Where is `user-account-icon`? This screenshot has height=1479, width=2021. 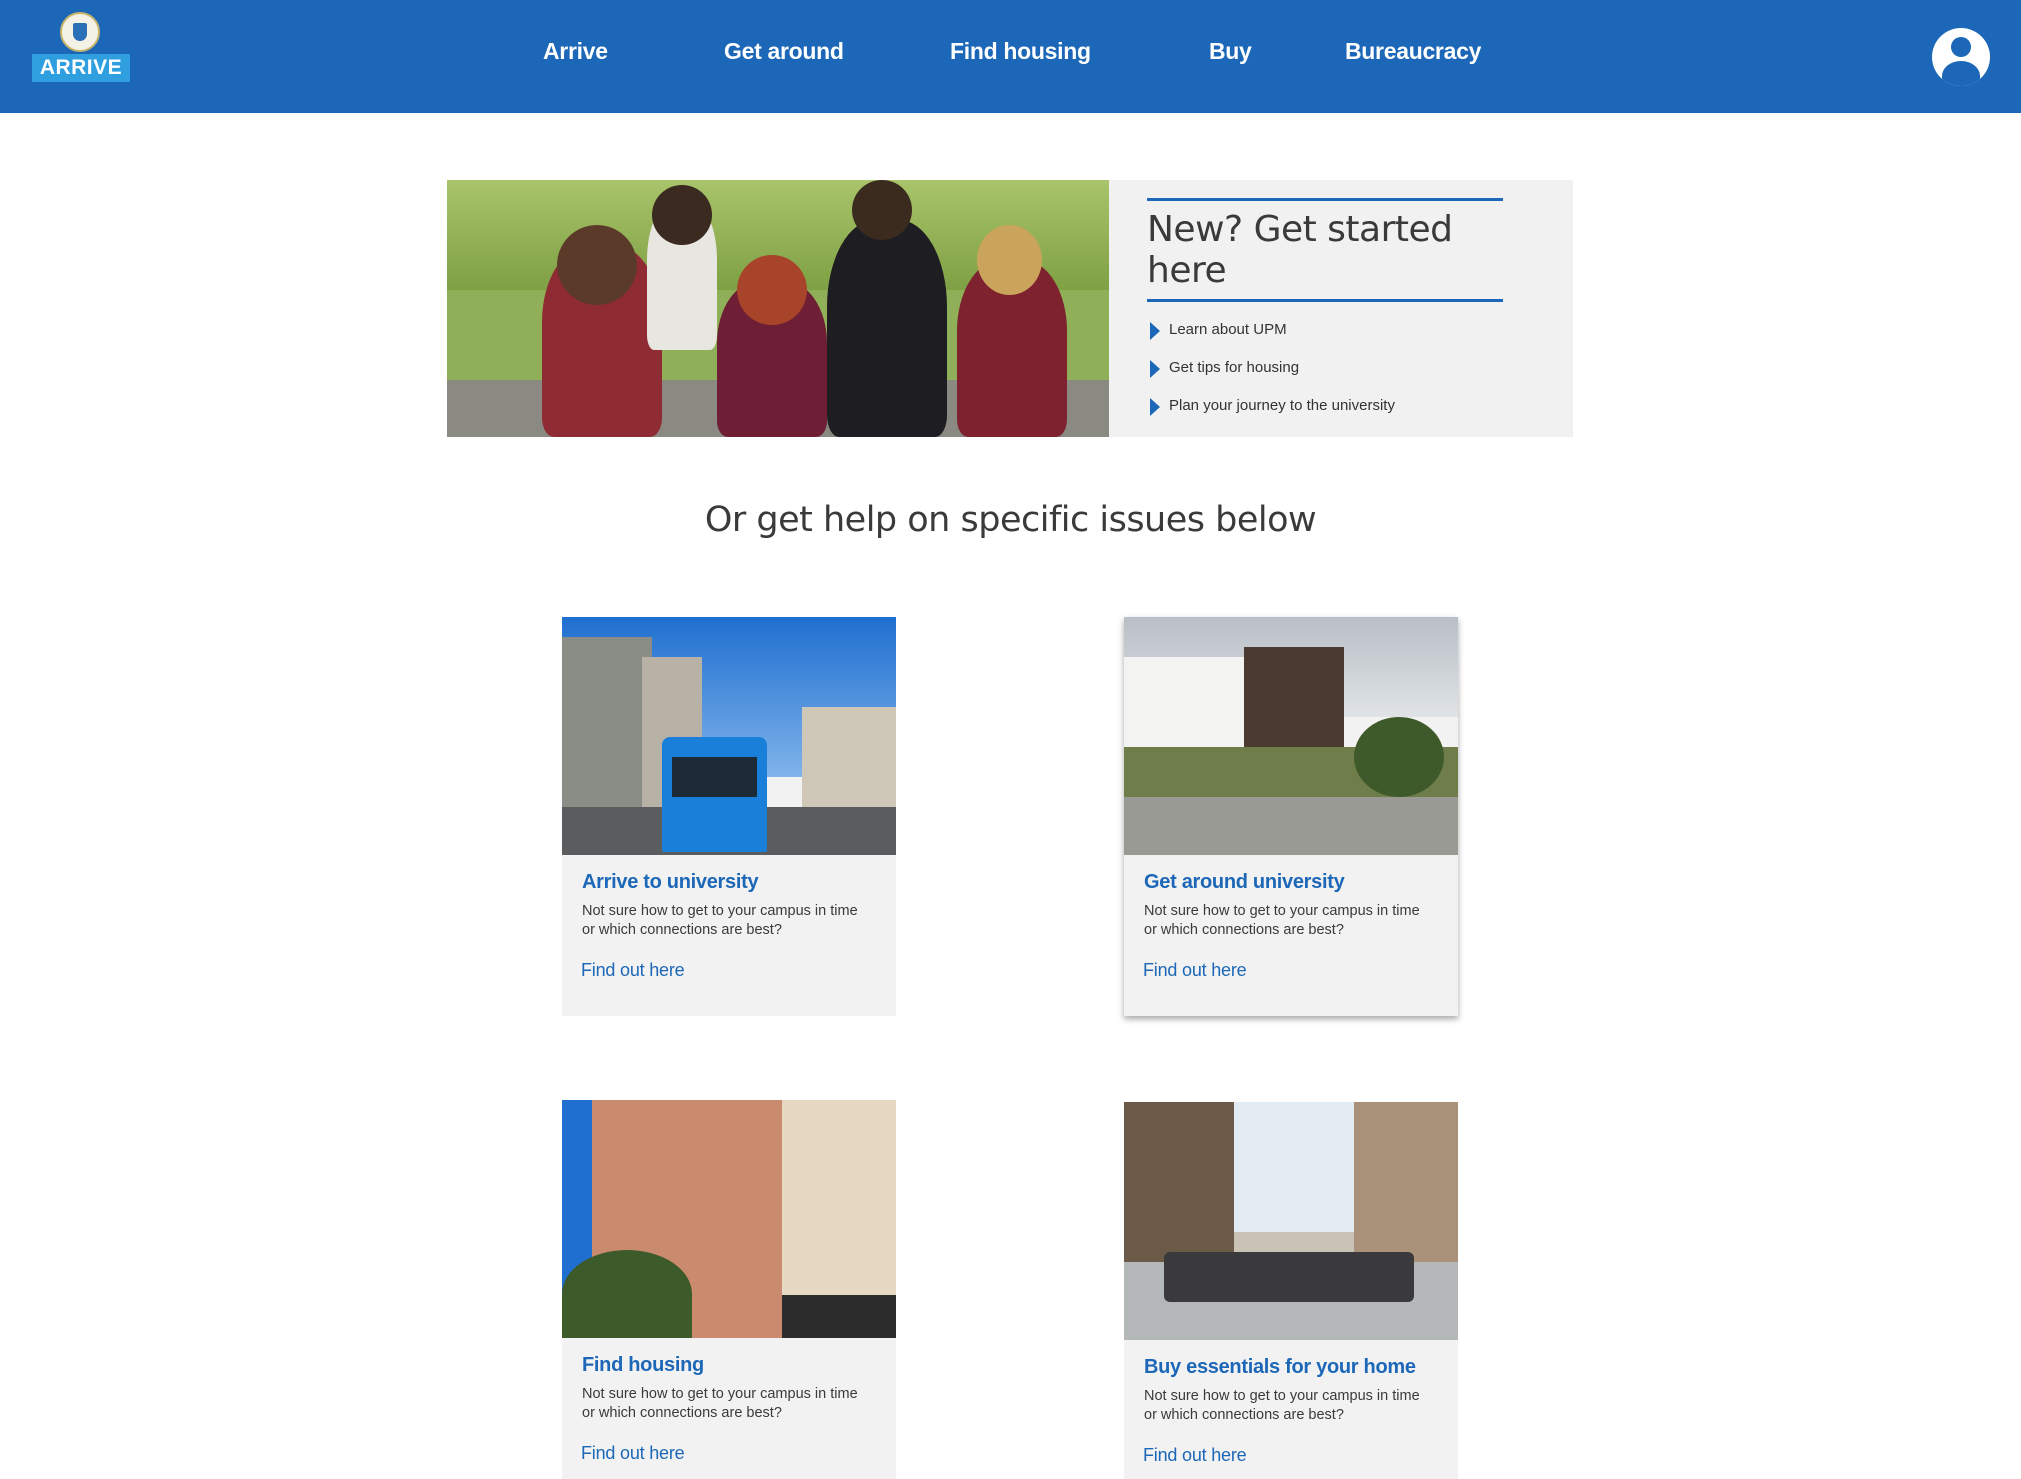
user-account-icon is located at coordinates (1961, 57).